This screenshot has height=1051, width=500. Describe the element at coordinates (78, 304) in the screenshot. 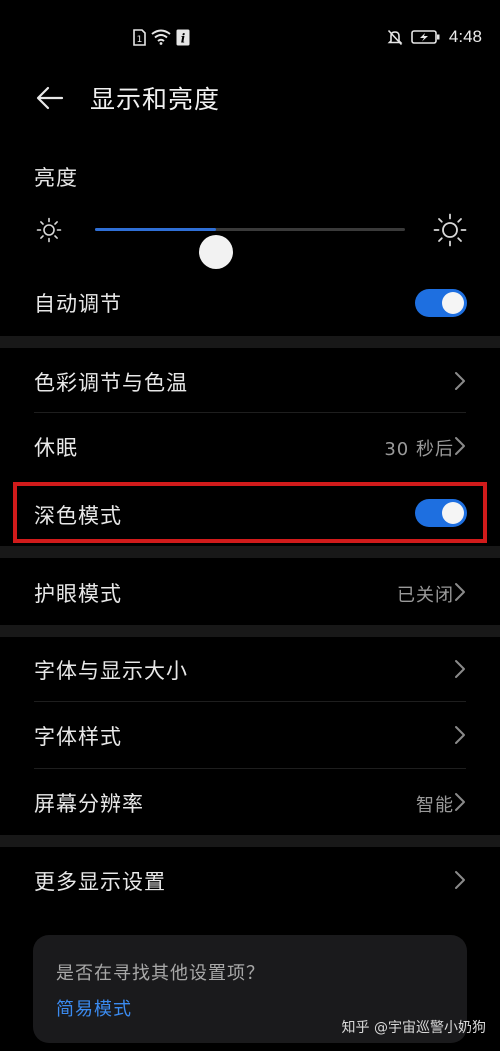

I see `auto-adjust-label: 自动调节` at that location.